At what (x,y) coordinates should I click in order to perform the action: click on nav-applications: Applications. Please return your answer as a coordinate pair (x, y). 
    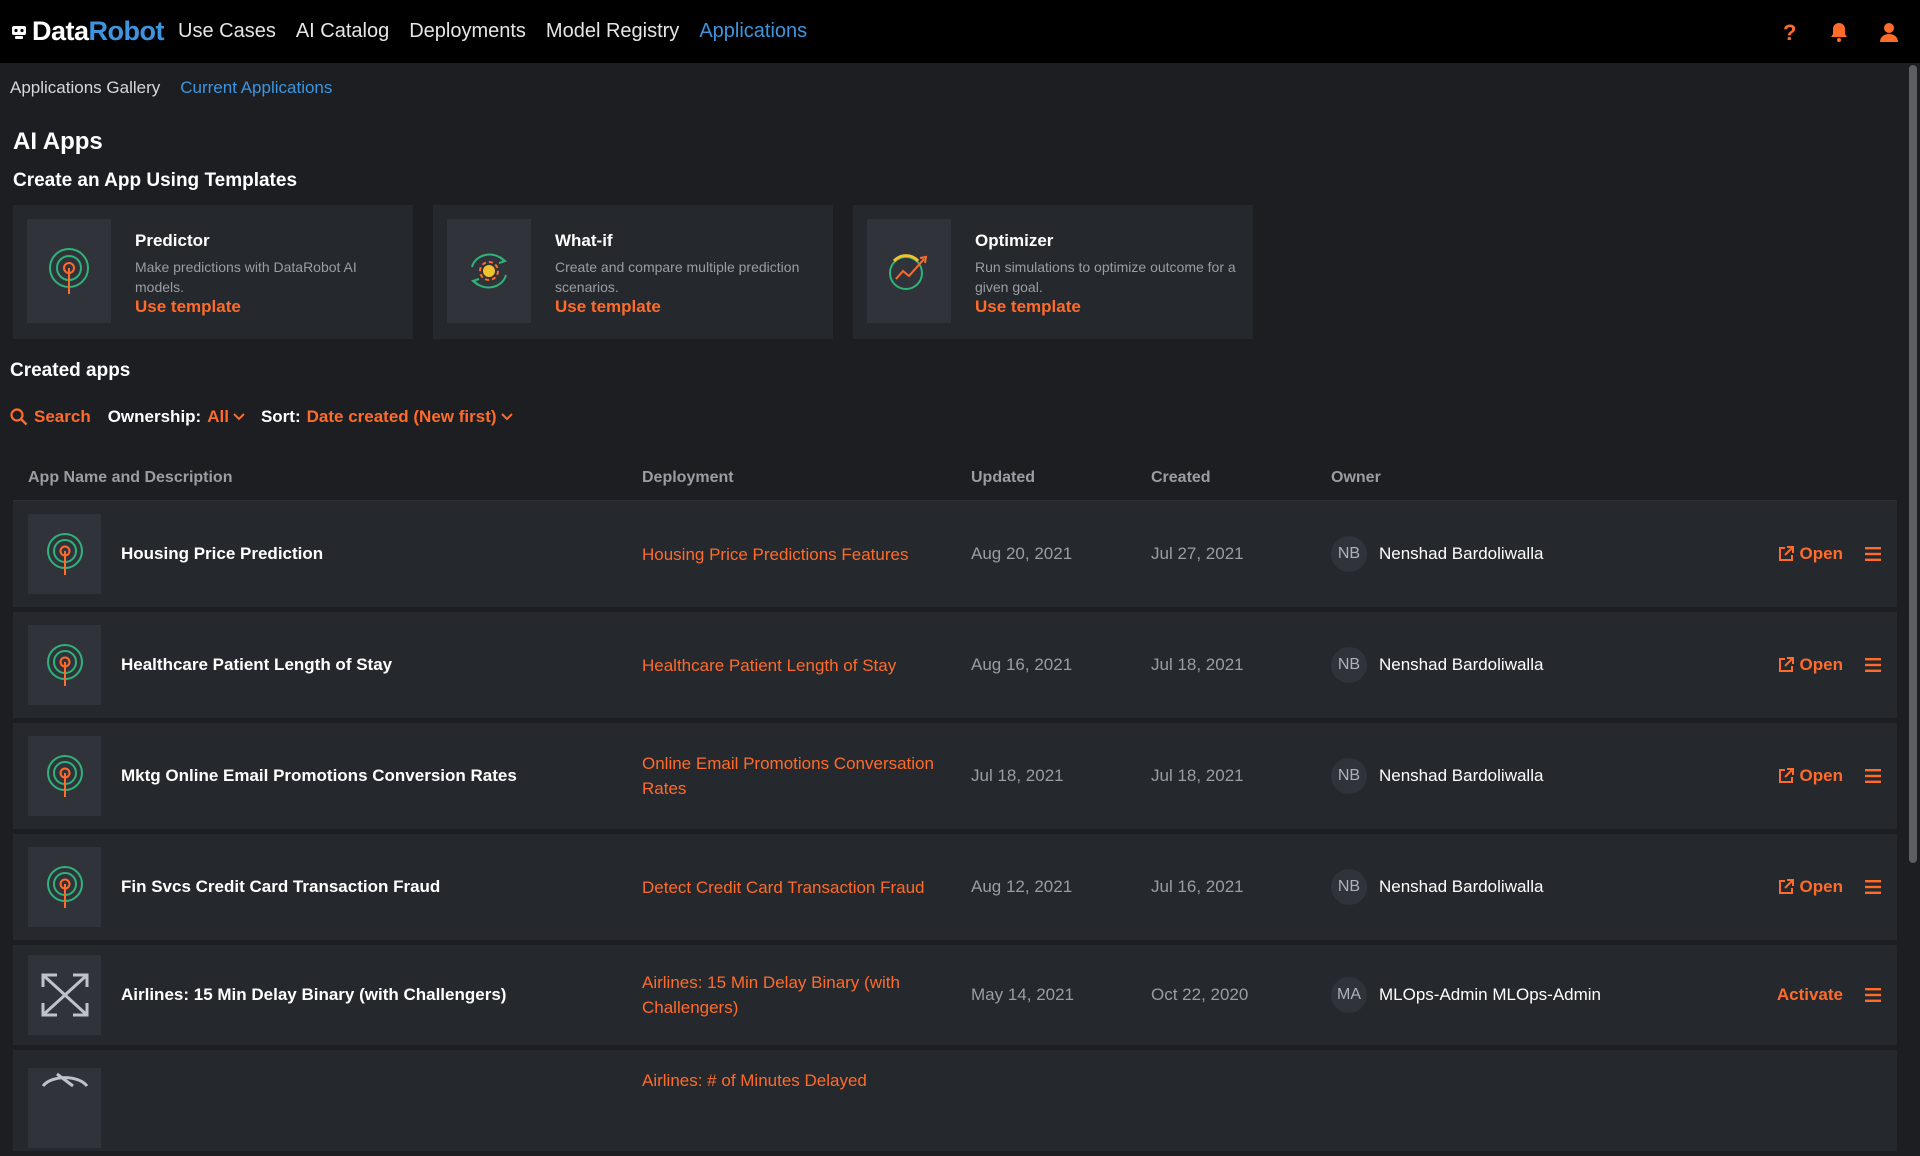
    Looking at the image, I should click on (753, 31).